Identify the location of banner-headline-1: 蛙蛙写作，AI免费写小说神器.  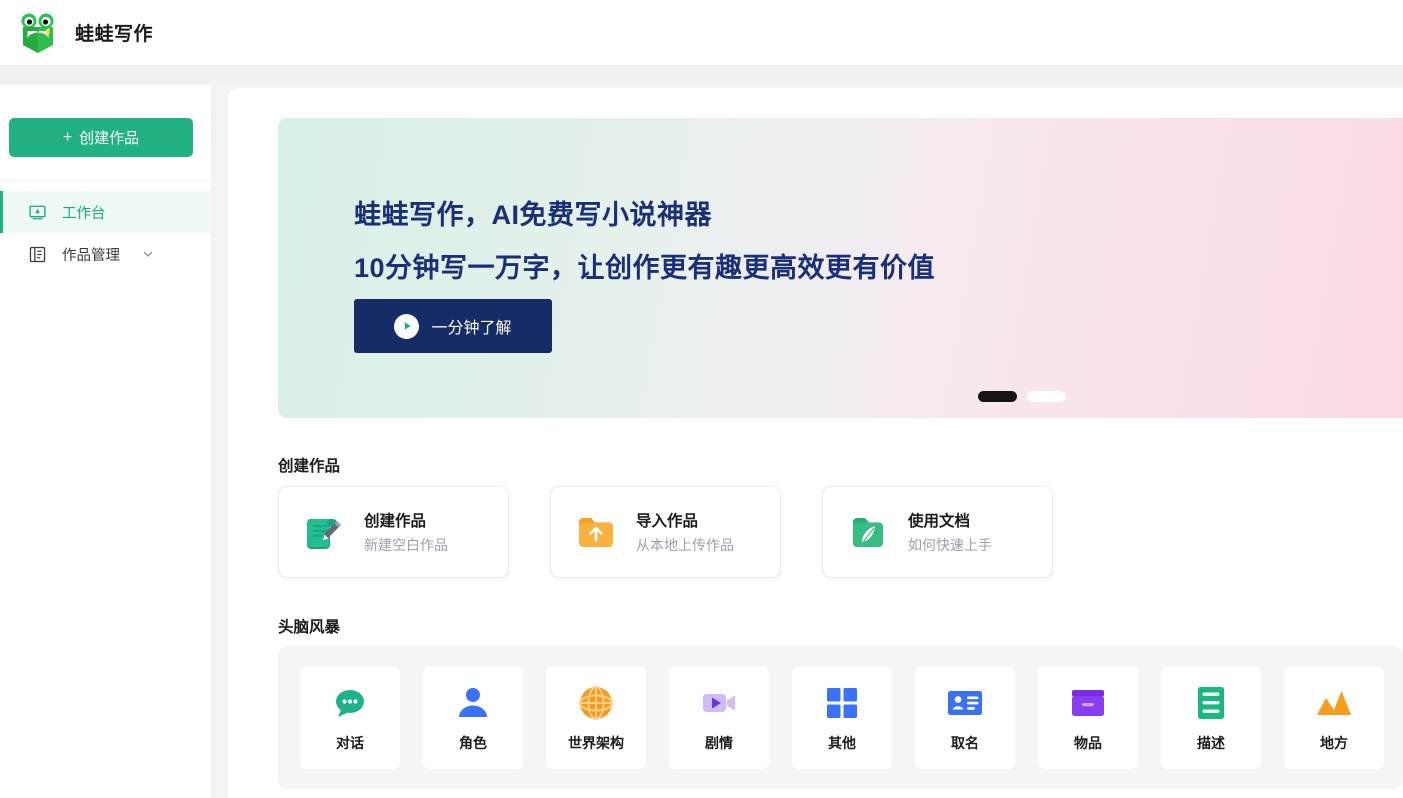
(533, 215).